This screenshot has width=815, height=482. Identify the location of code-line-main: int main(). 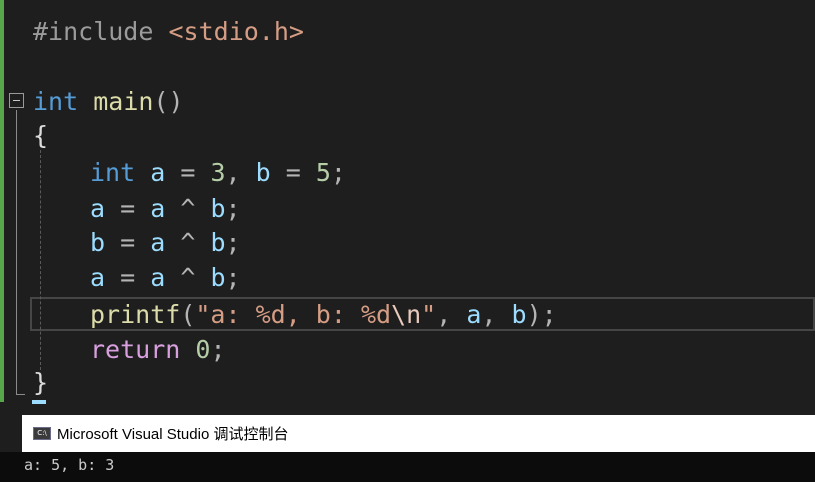
(108, 102).